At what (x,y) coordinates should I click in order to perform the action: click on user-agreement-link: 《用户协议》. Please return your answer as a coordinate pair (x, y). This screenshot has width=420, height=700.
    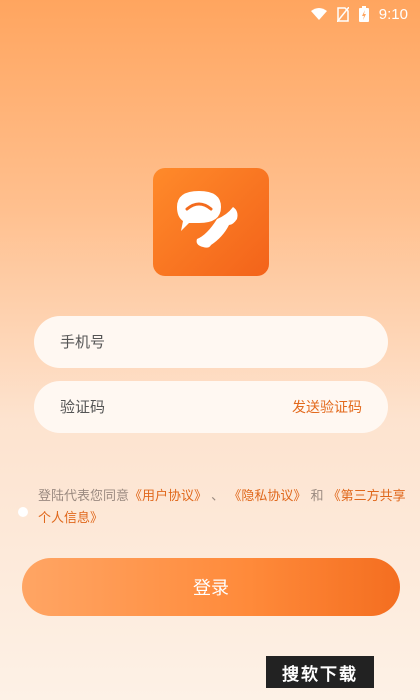
    Looking at the image, I should click on (168, 496).